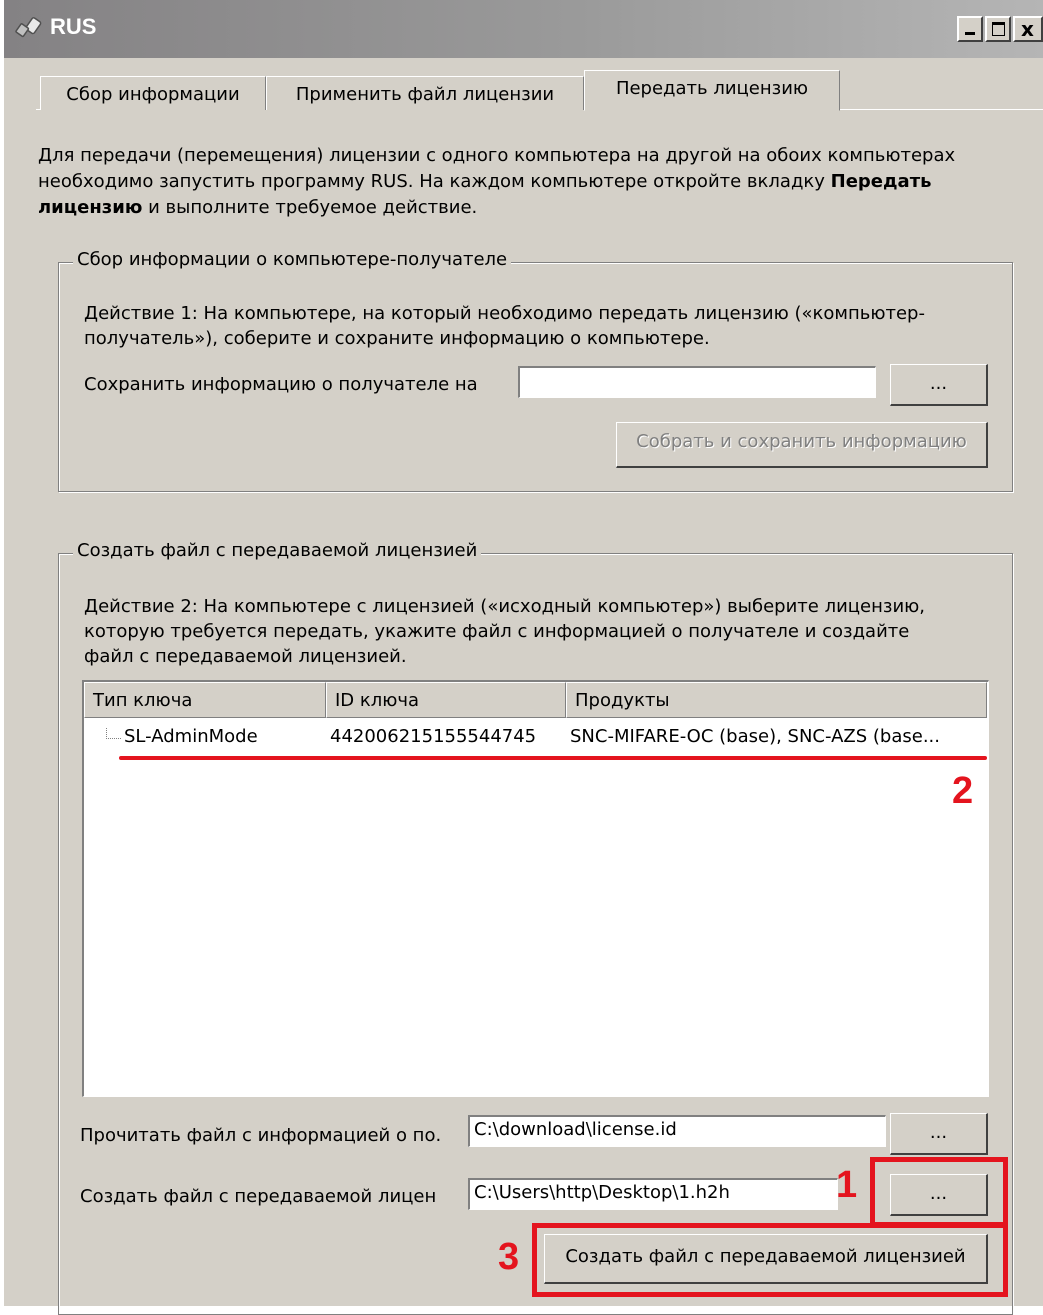 Image resolution: width=1043 pixels, height=1315 pixels. What do you see at coordinates (292, 259) in the screenshot?
I see `receiver-group-legend: Сбор информации о компьютере-получателе` at bounding box center [292, 259].